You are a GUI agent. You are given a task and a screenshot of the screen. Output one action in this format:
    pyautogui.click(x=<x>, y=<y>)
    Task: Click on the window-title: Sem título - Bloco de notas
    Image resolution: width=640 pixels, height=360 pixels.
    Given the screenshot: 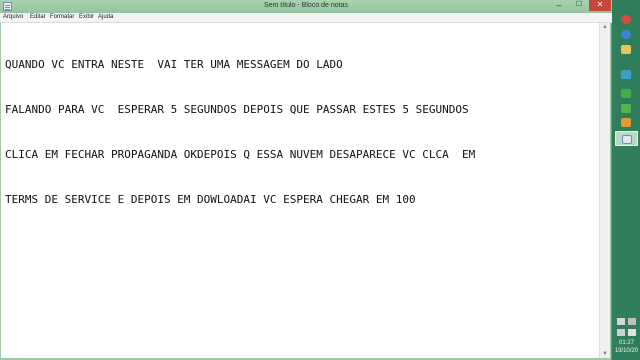 What is the action you would take?
    pyautogui.click(x=306, y=5)
    